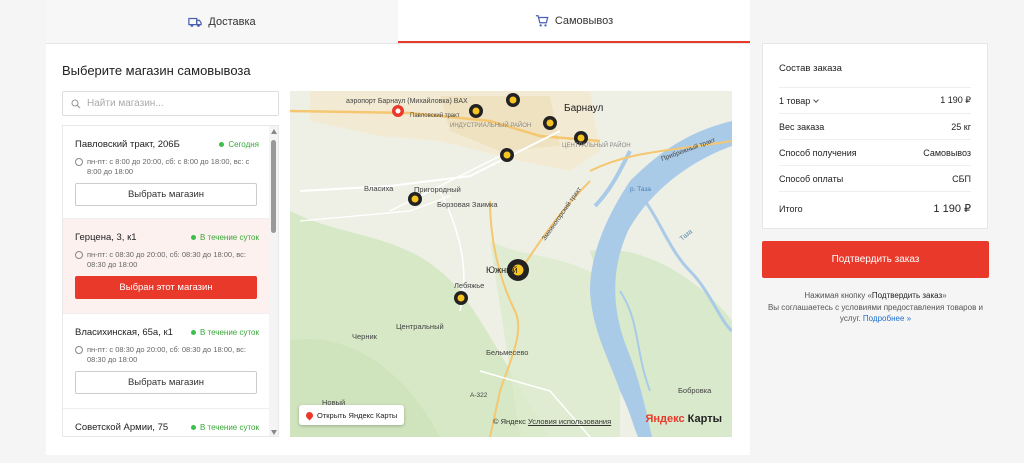 The image size is (1024, 463). Describe the element at coordinates (704, 419) in the screenshot. I see `logo-maps-text: Карты` at that location.